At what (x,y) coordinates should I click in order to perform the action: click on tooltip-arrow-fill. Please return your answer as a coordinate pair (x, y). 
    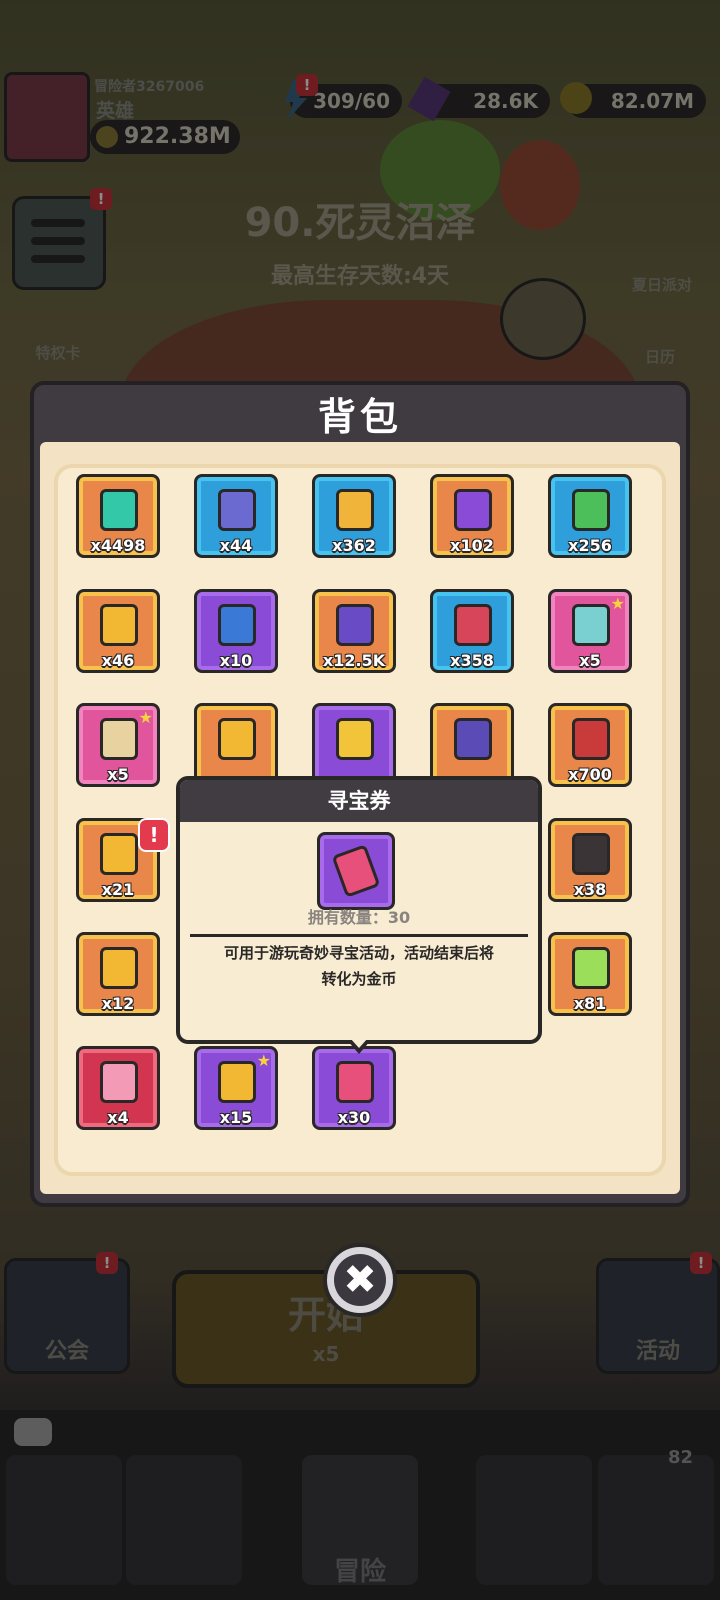
    Looking at the image, I should click on (359, 1043).